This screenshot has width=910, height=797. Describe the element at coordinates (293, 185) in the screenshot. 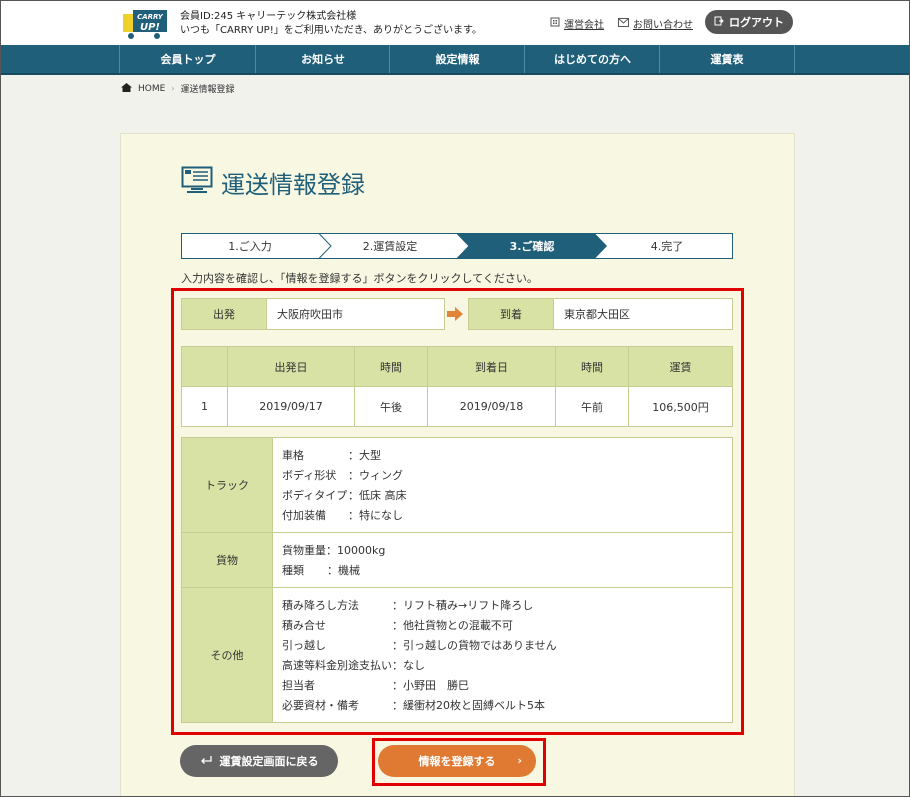

I see `page-title-text: 運送情報登録` at that location.